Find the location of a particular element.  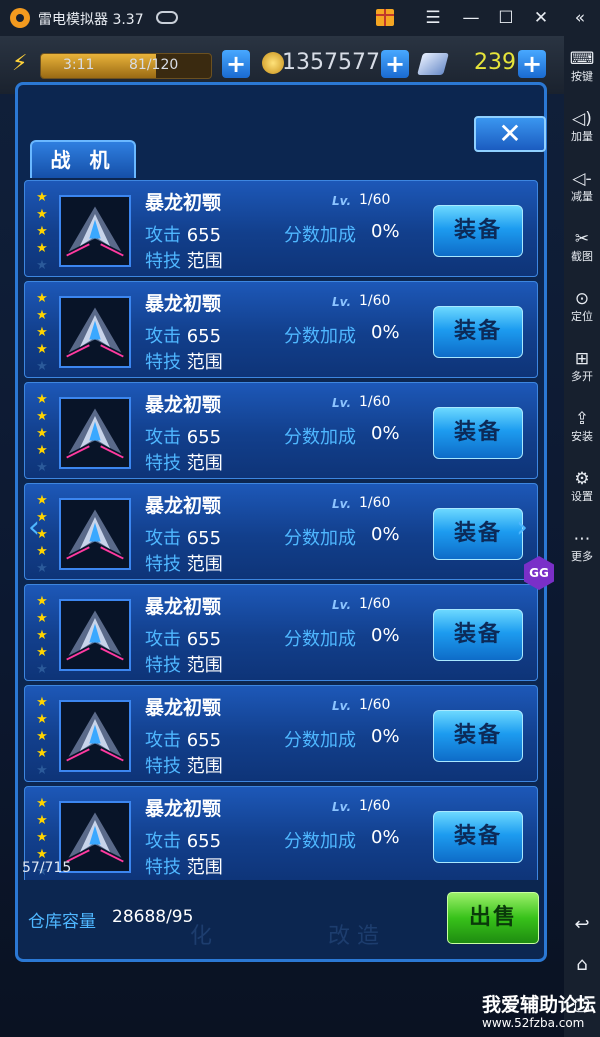

watermark-url: www.52fzba.com is located at coordinates (533, 1023).